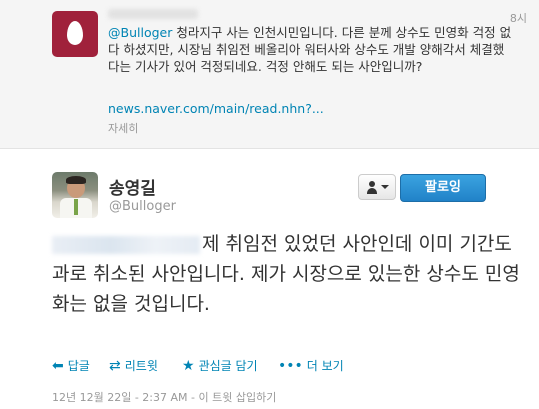 This screenshot has height=409, width=539. I want to click on reply-label: 답글, so click(78, 366).